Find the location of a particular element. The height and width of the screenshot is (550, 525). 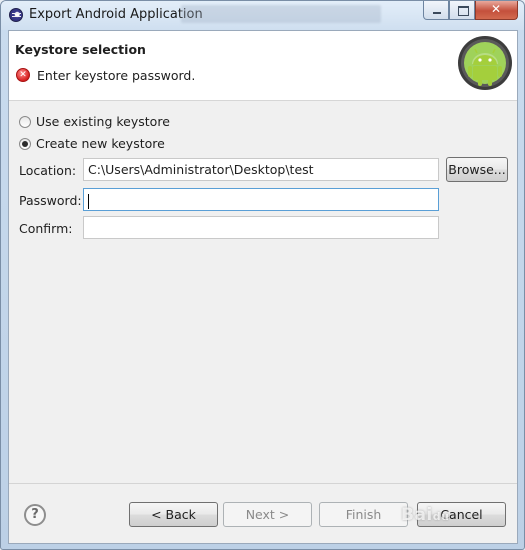

error-message: Enter keystore password. is located at coordinates (116, 75).